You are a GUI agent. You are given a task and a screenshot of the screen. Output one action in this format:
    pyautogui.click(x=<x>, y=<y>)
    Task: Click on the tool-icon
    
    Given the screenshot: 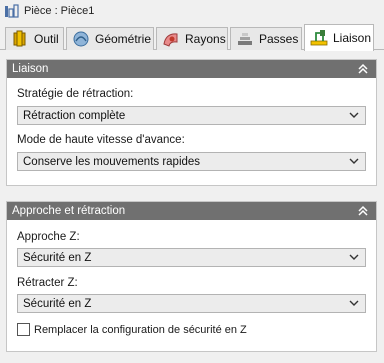 What is the action you would take?
    pyautogui.click(x=19, y=38)
    